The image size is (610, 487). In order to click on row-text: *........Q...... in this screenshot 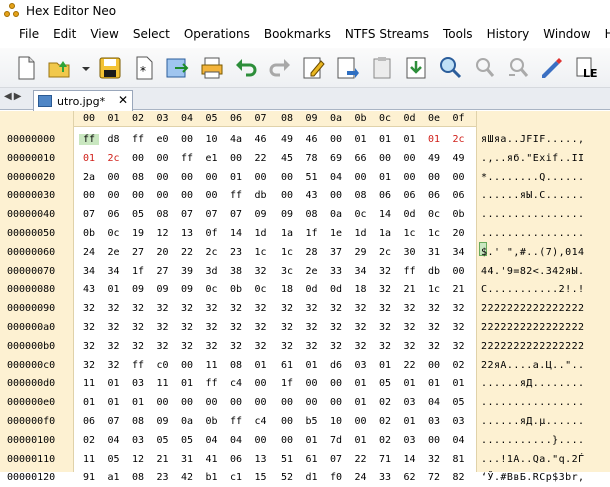, I will do `click(533, 177)`.